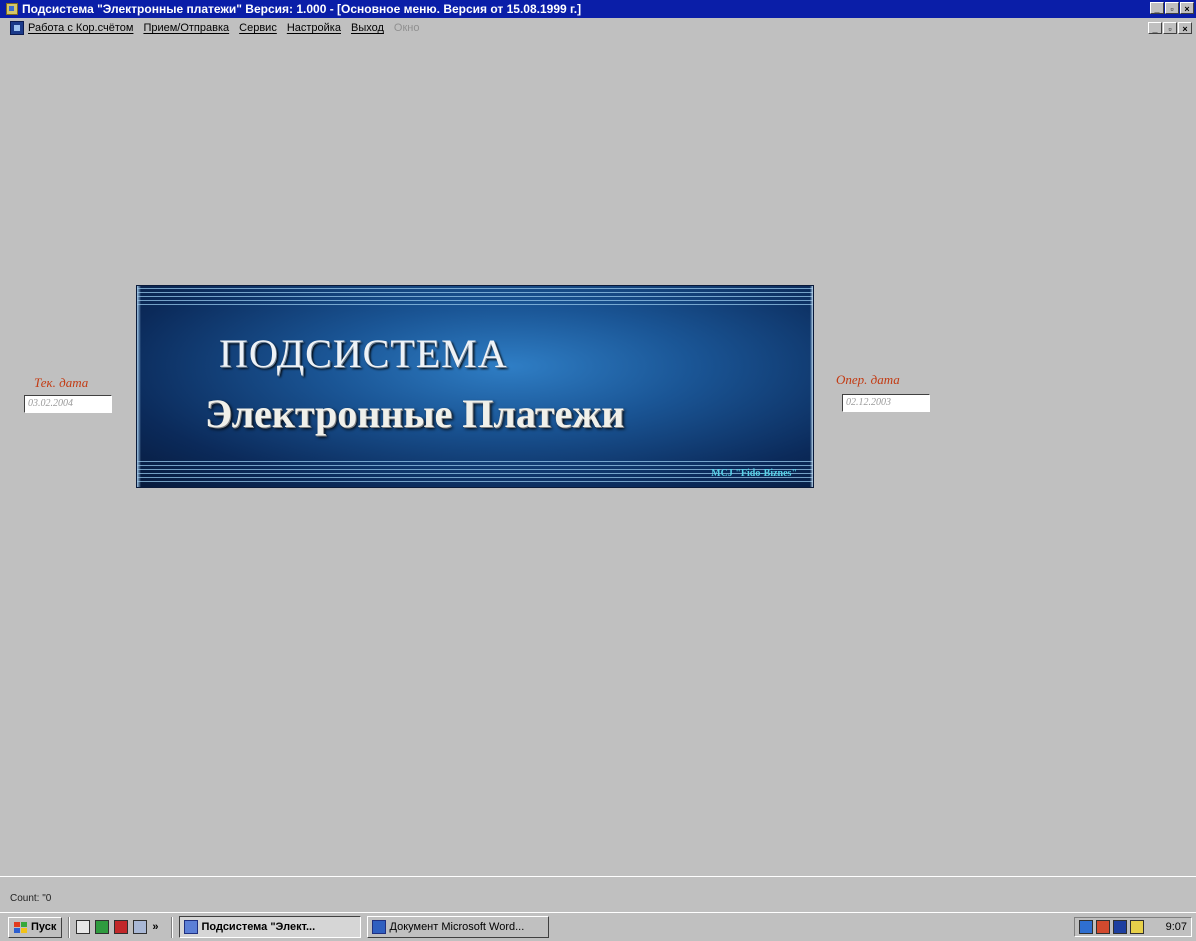 The image size is (1196, 941). Describe the element at coordinates (598, 894) in the screenshot. I see `status-bar: Count: "0` at that location.